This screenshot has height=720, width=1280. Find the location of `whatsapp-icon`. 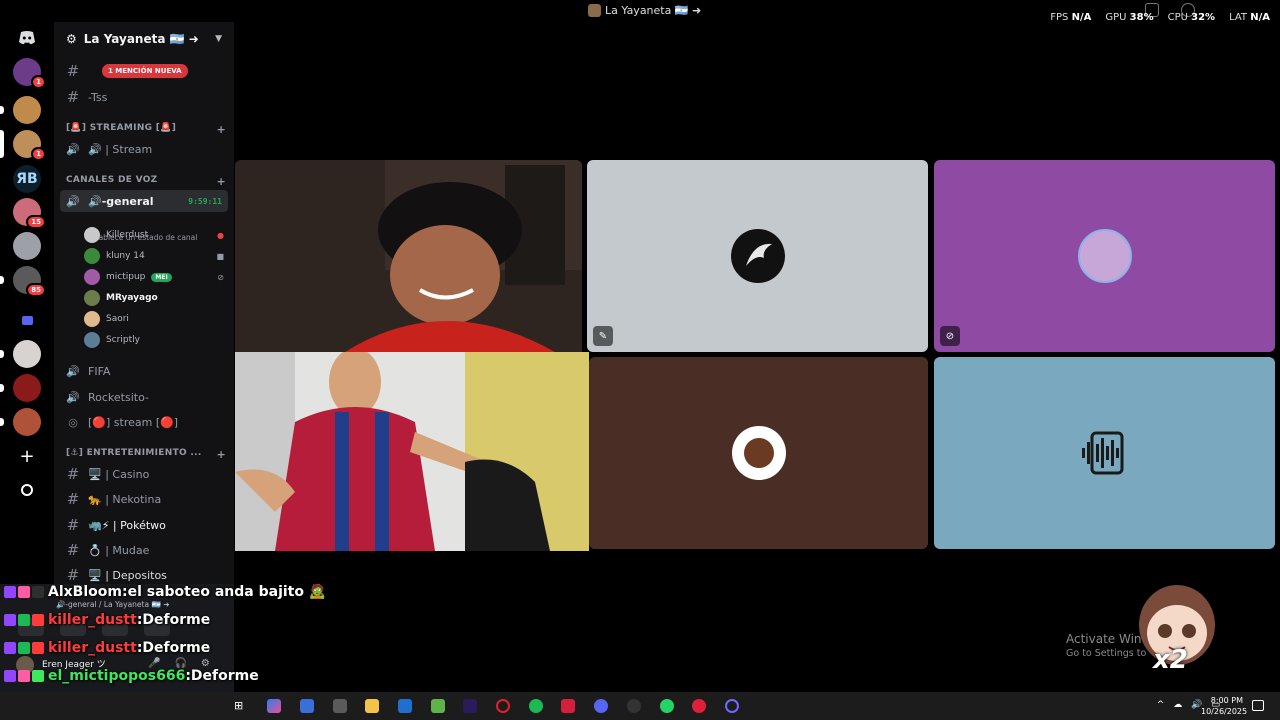

whatsapp-icon is located at coordinates (667, 706).